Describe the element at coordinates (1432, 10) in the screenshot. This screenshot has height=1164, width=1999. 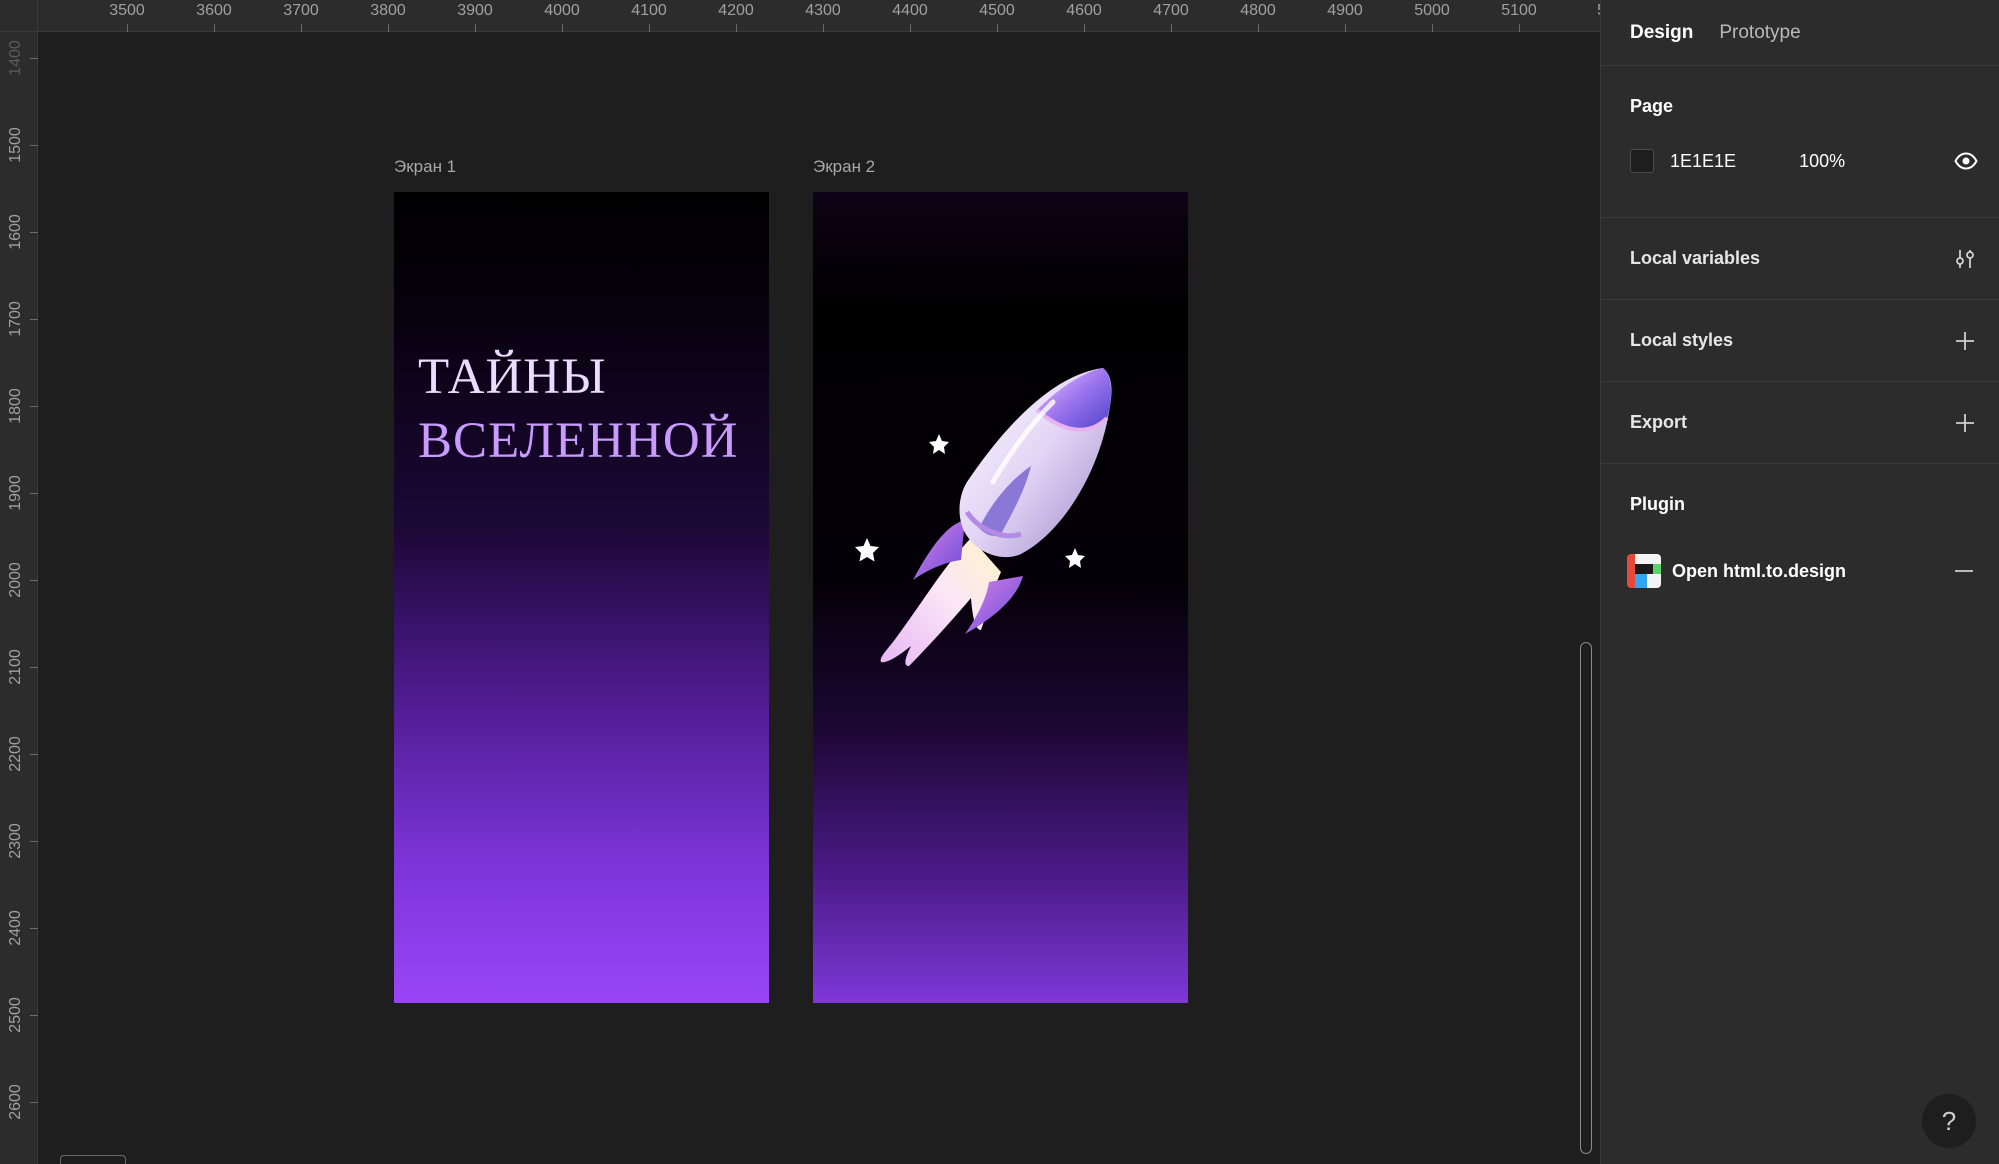
I see `ruler-label: 5000` at that location.